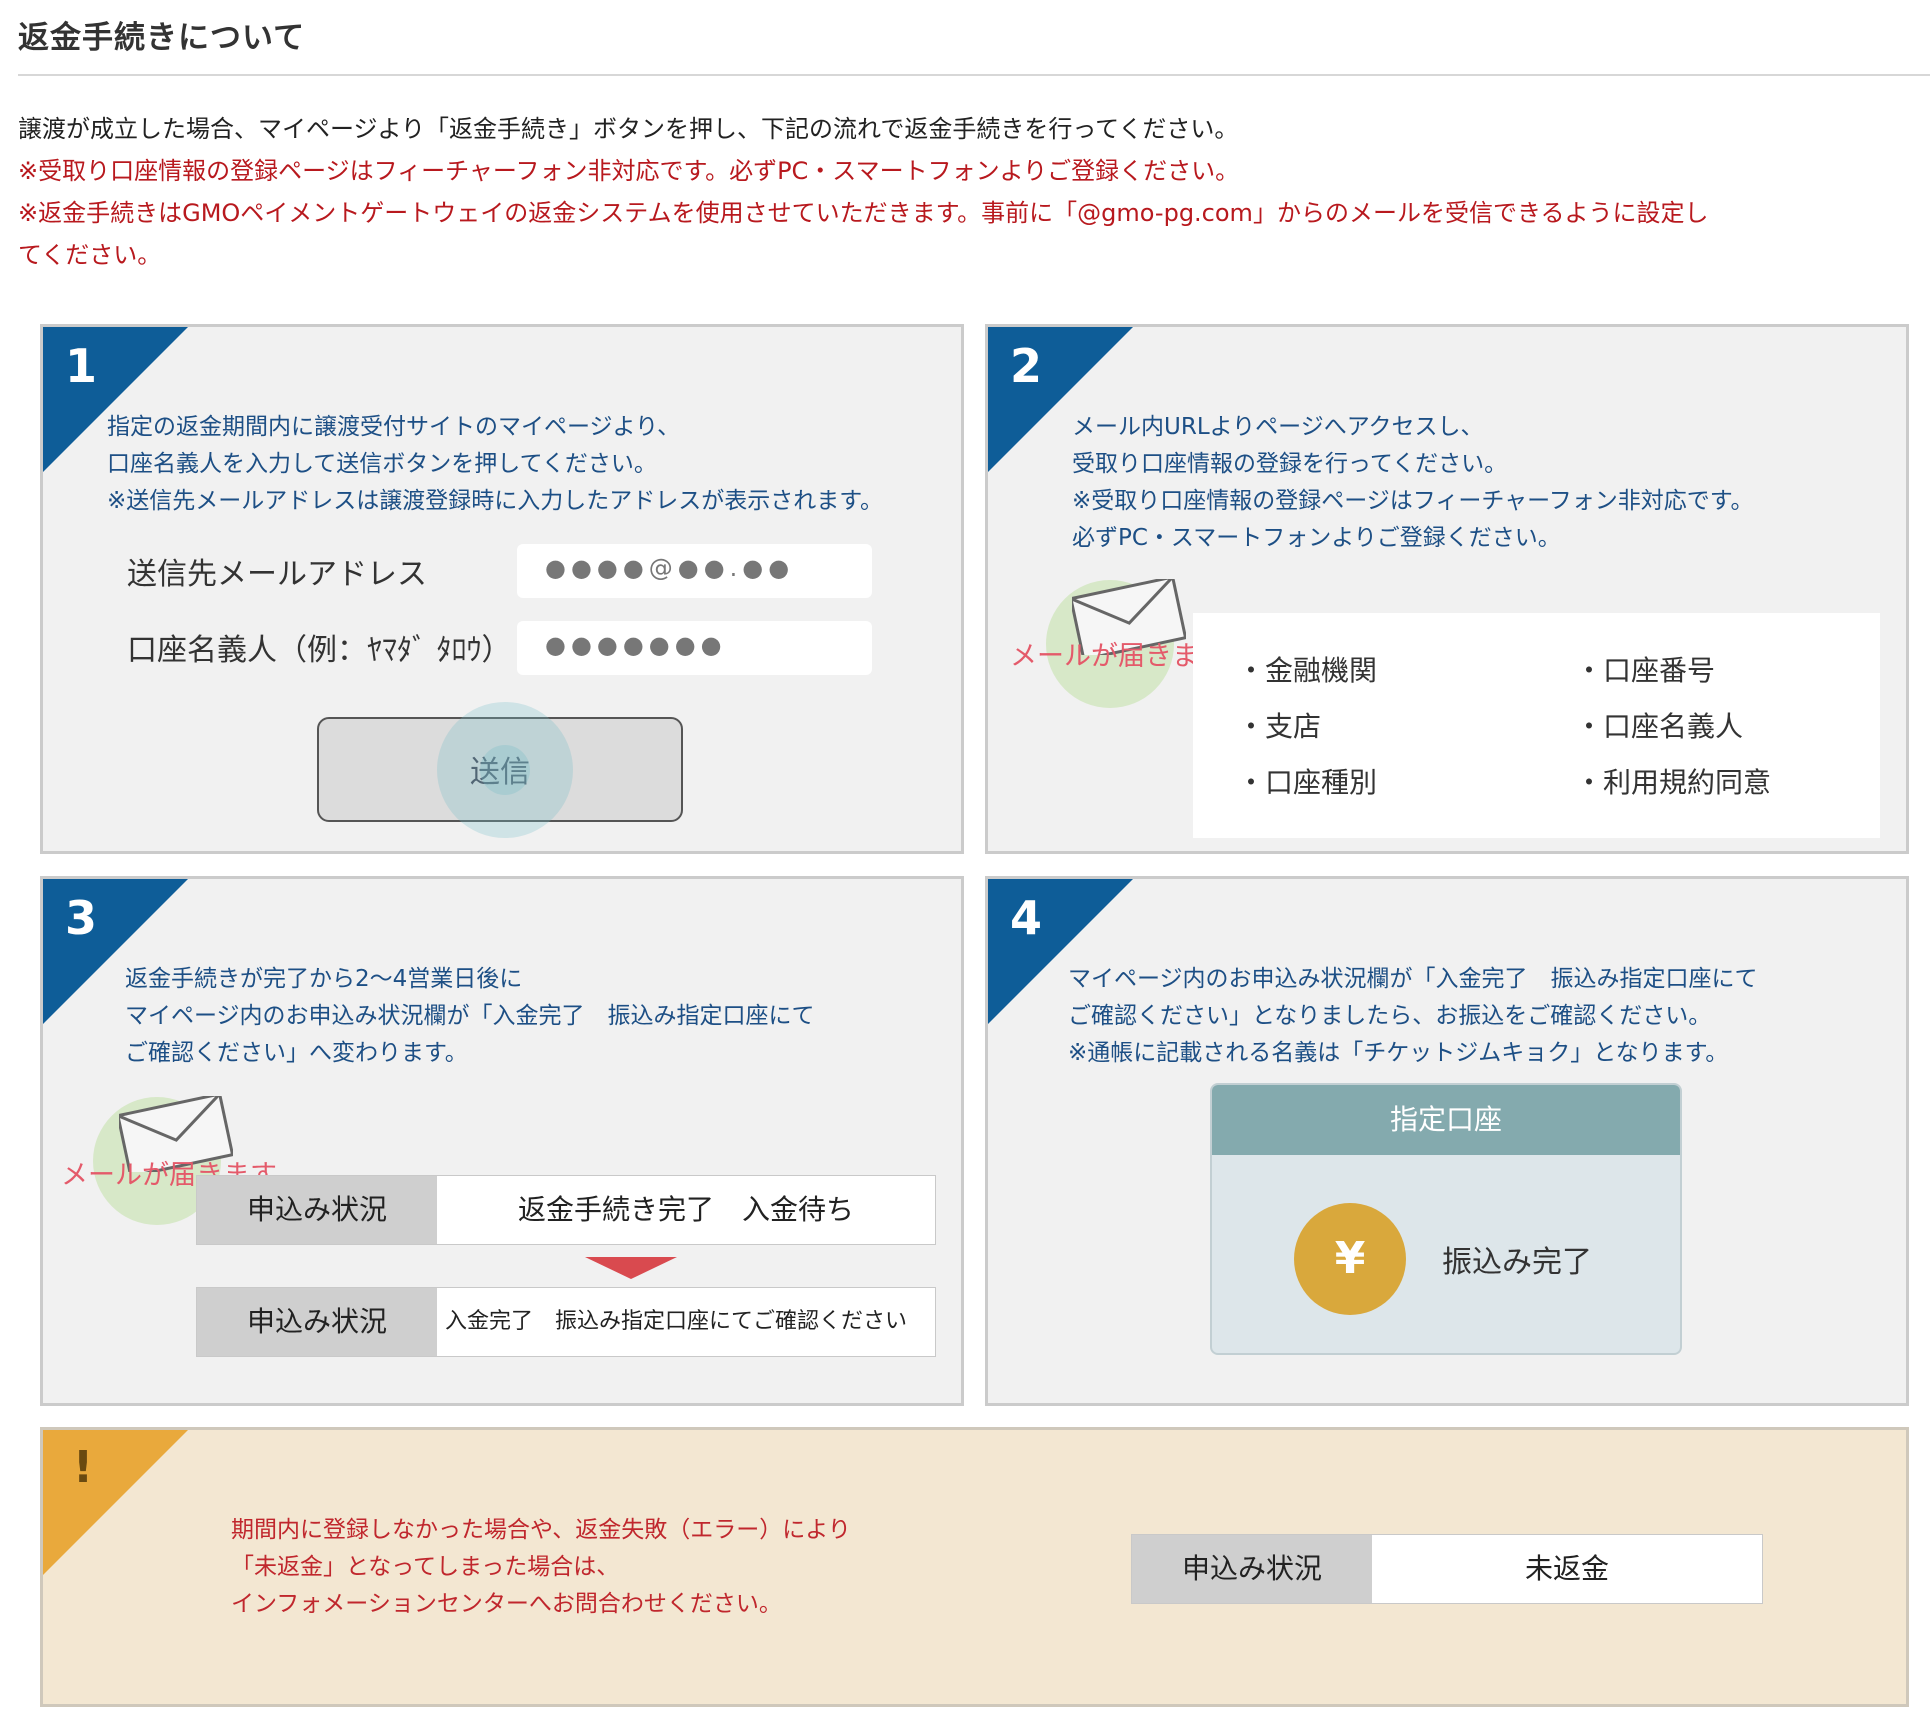 Image resolution: width=1930 pixels, height=1731 pixels. I want to click on status-row-after: 申込み状況 入金完了 振込み指定口座にてご確認ください, so click(566, 1322).